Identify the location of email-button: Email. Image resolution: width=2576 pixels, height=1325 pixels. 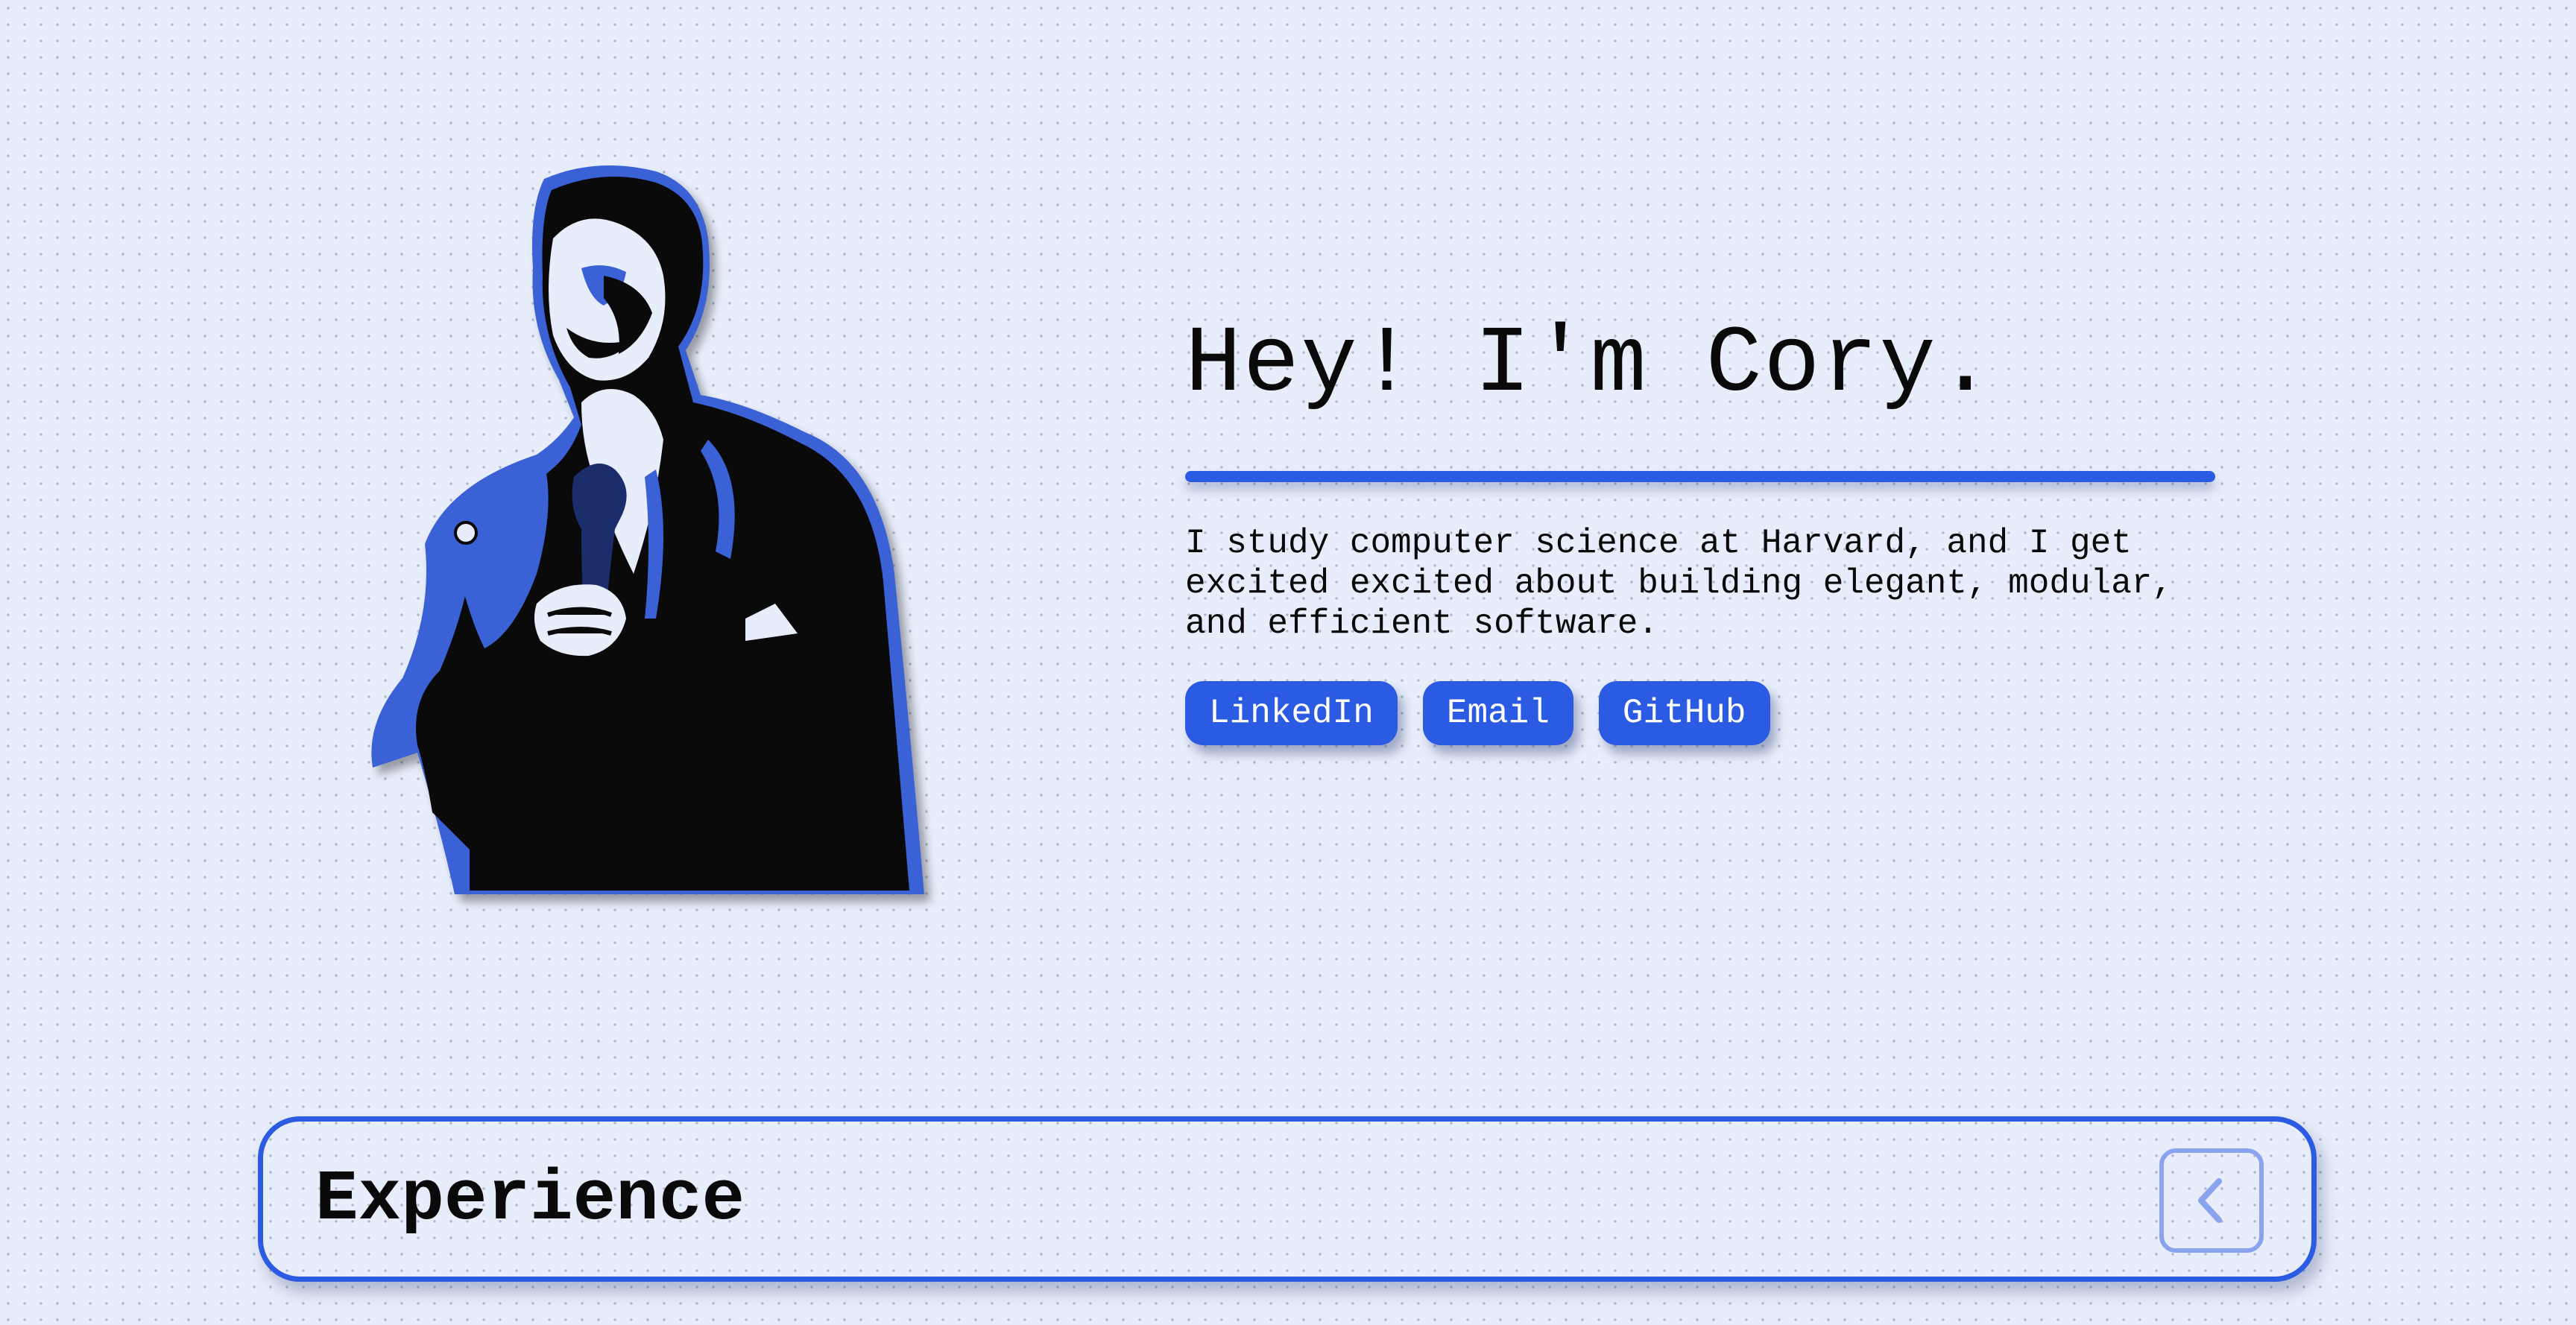
(1498, 713).